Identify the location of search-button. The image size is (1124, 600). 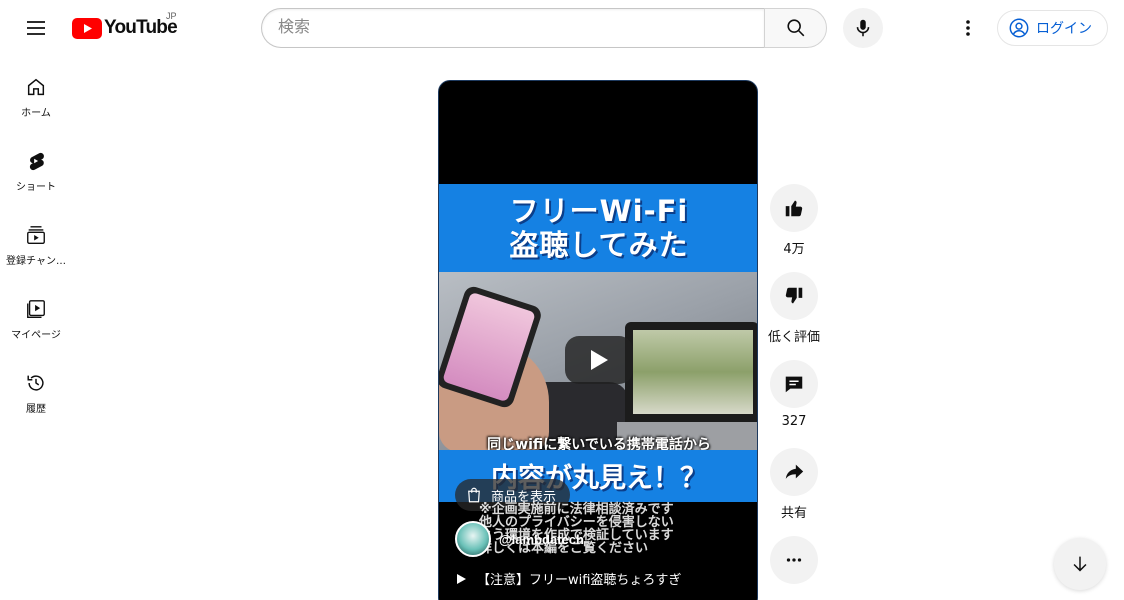
(795, 28).